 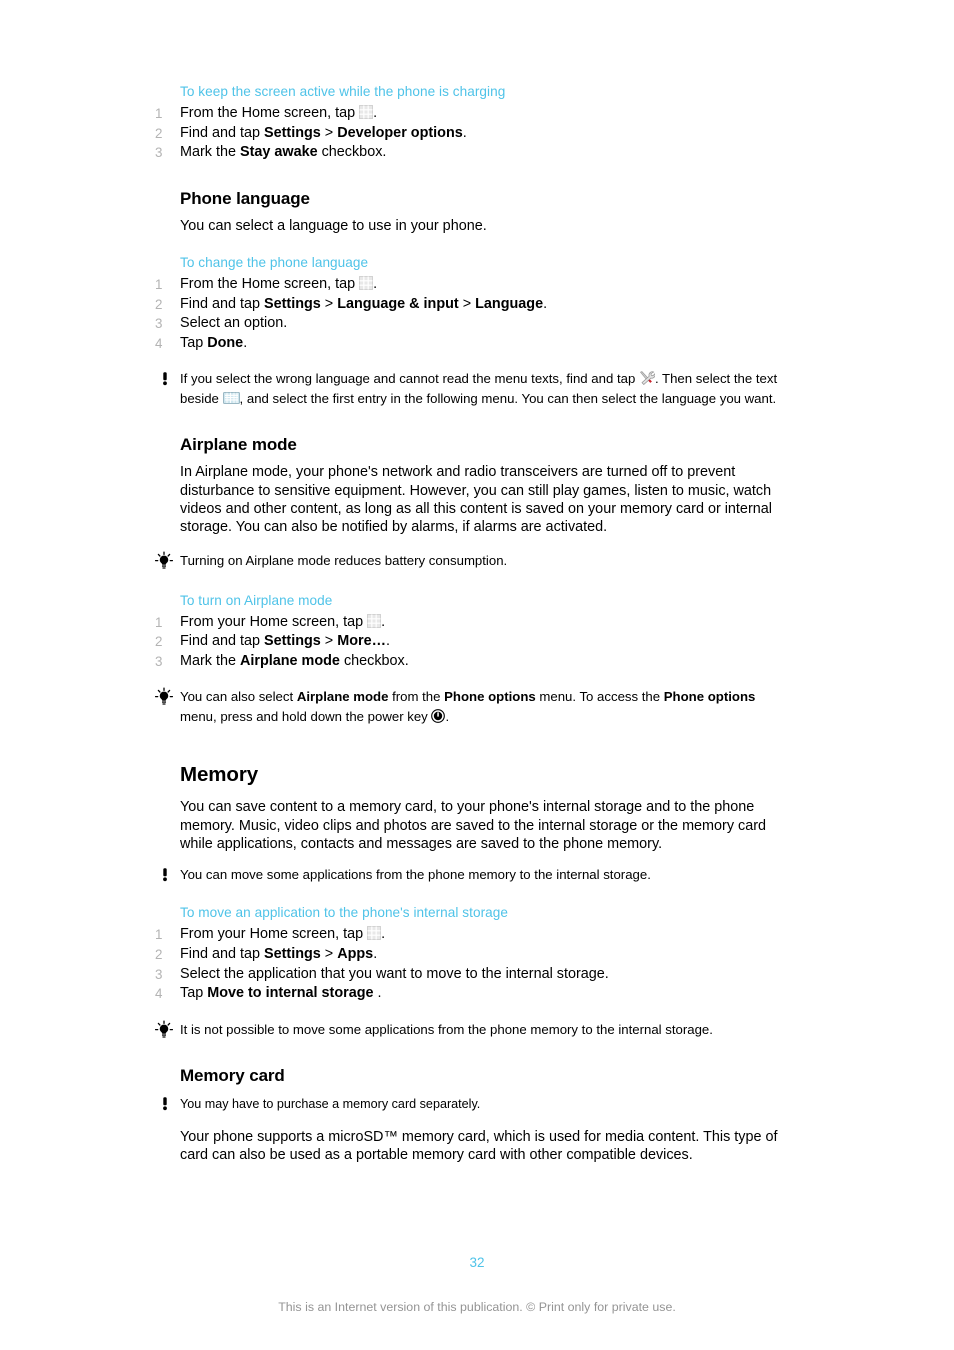 What do you see at coordinates (238, 697) in the screenshot?
I see `tip-text-part1: You can also select` at bounding box center [238, 697].